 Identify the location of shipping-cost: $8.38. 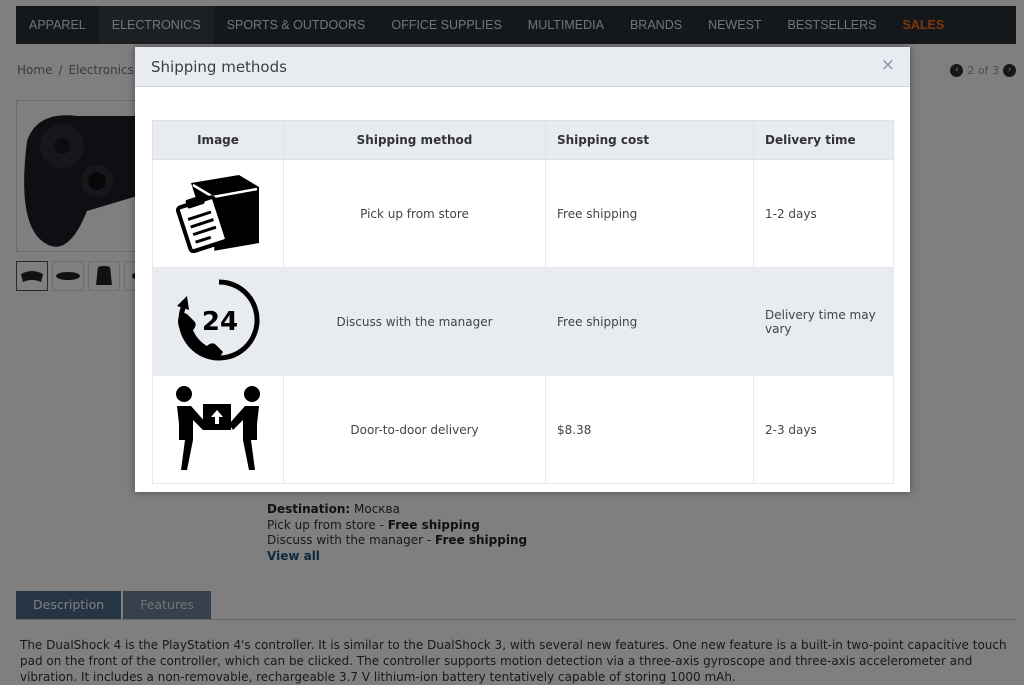
(649, 429).